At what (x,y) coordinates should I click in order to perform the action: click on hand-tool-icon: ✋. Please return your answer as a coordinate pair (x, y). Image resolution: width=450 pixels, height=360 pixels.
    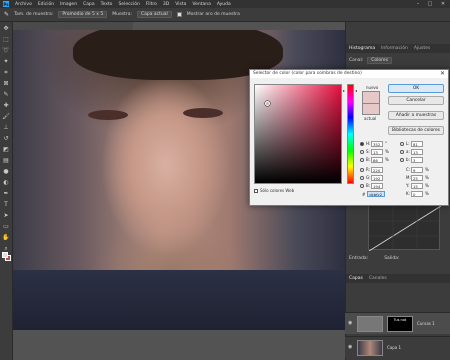
    Looking at the image, I should click on (6, 237).